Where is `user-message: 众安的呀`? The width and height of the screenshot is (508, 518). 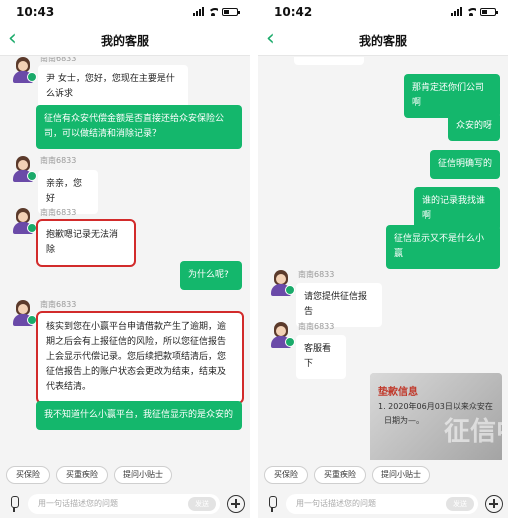
user-message: 众安的呀 is located at coordinates (474, 126).